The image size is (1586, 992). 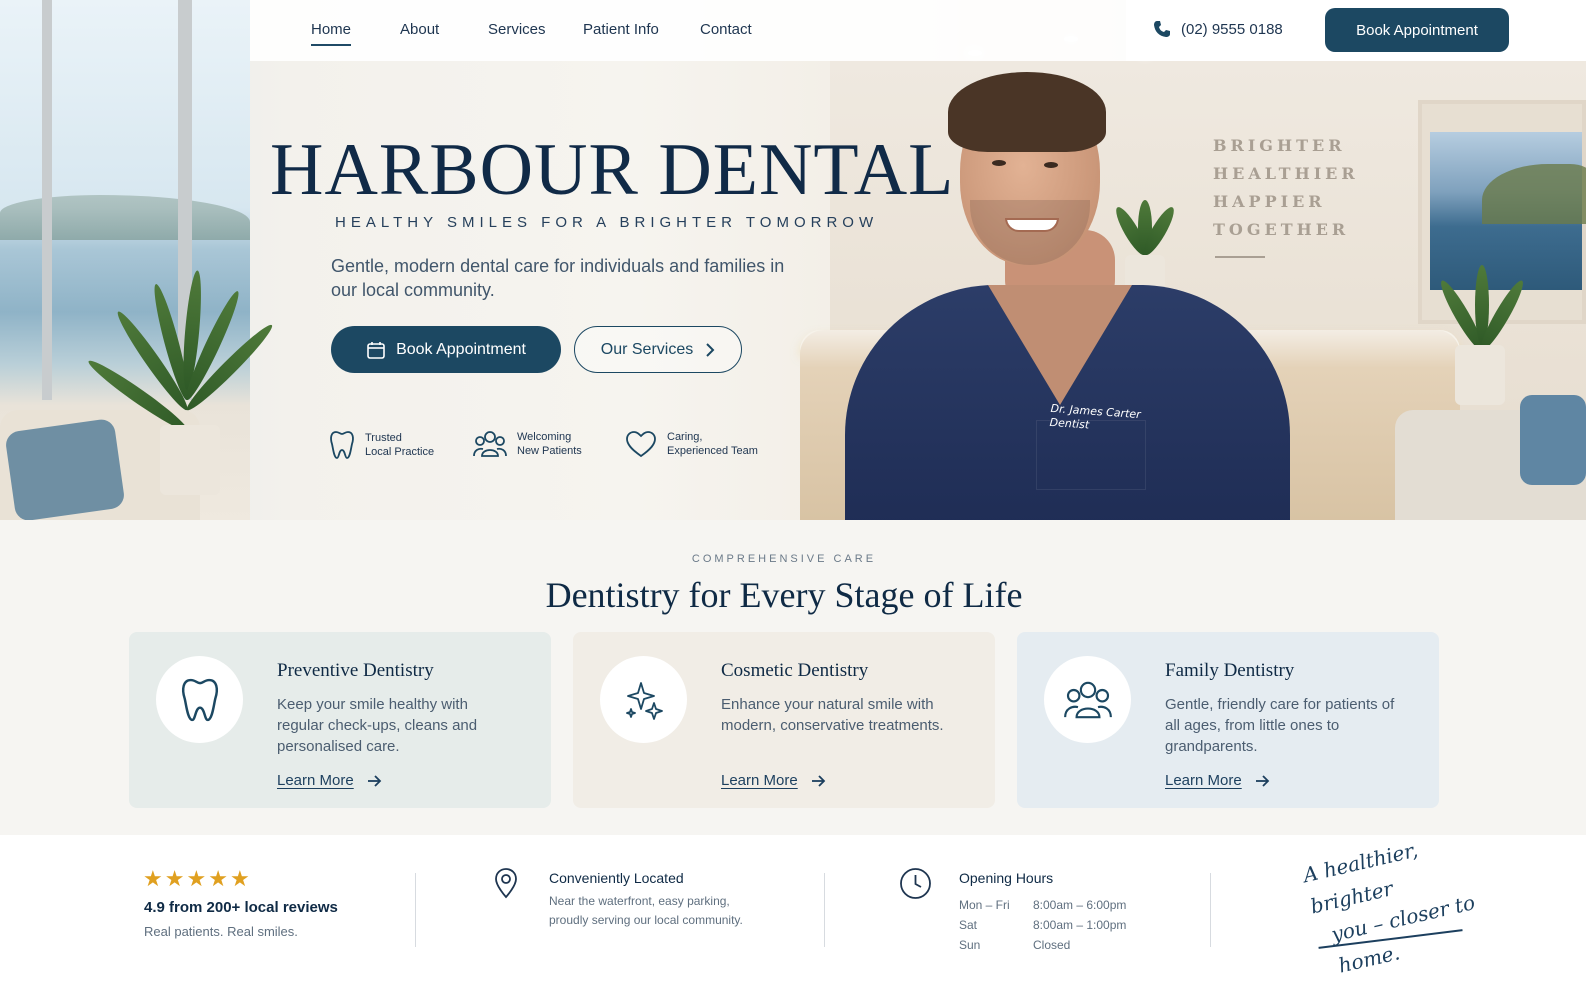 What do you see at coordinates (784, 595) in the screenshot?
I see `section-title: Dentistry for Every Stage of Life` at bounding box center [784, 595].